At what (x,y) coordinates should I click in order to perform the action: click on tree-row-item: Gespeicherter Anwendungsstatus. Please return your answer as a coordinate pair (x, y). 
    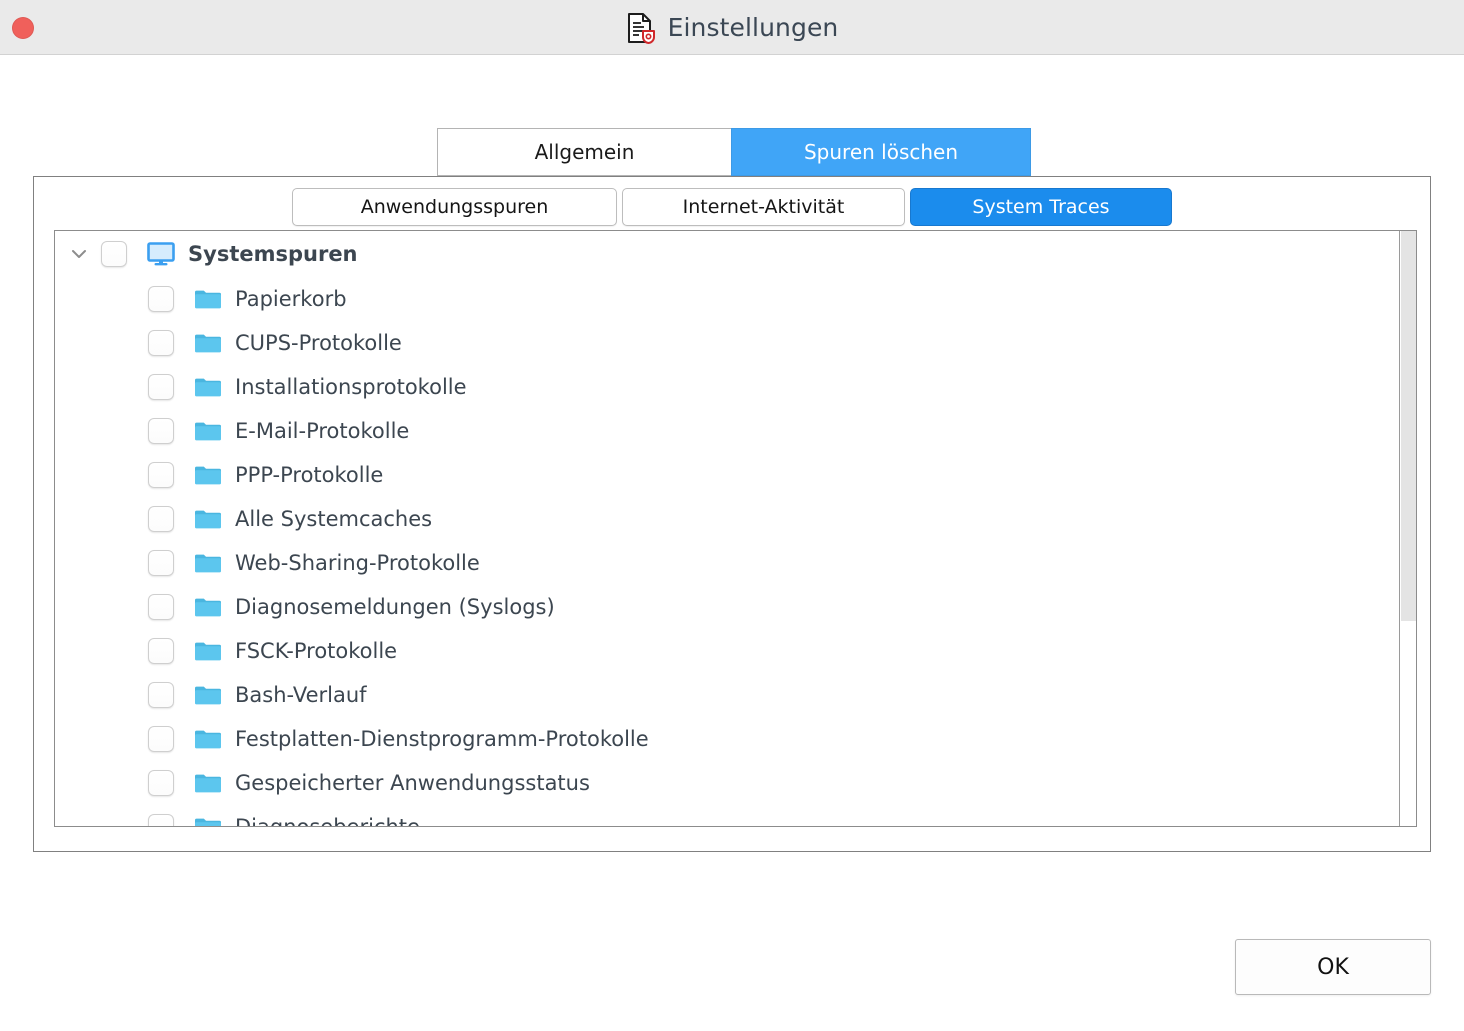
    Looking at the image, I should click on (727, 783).